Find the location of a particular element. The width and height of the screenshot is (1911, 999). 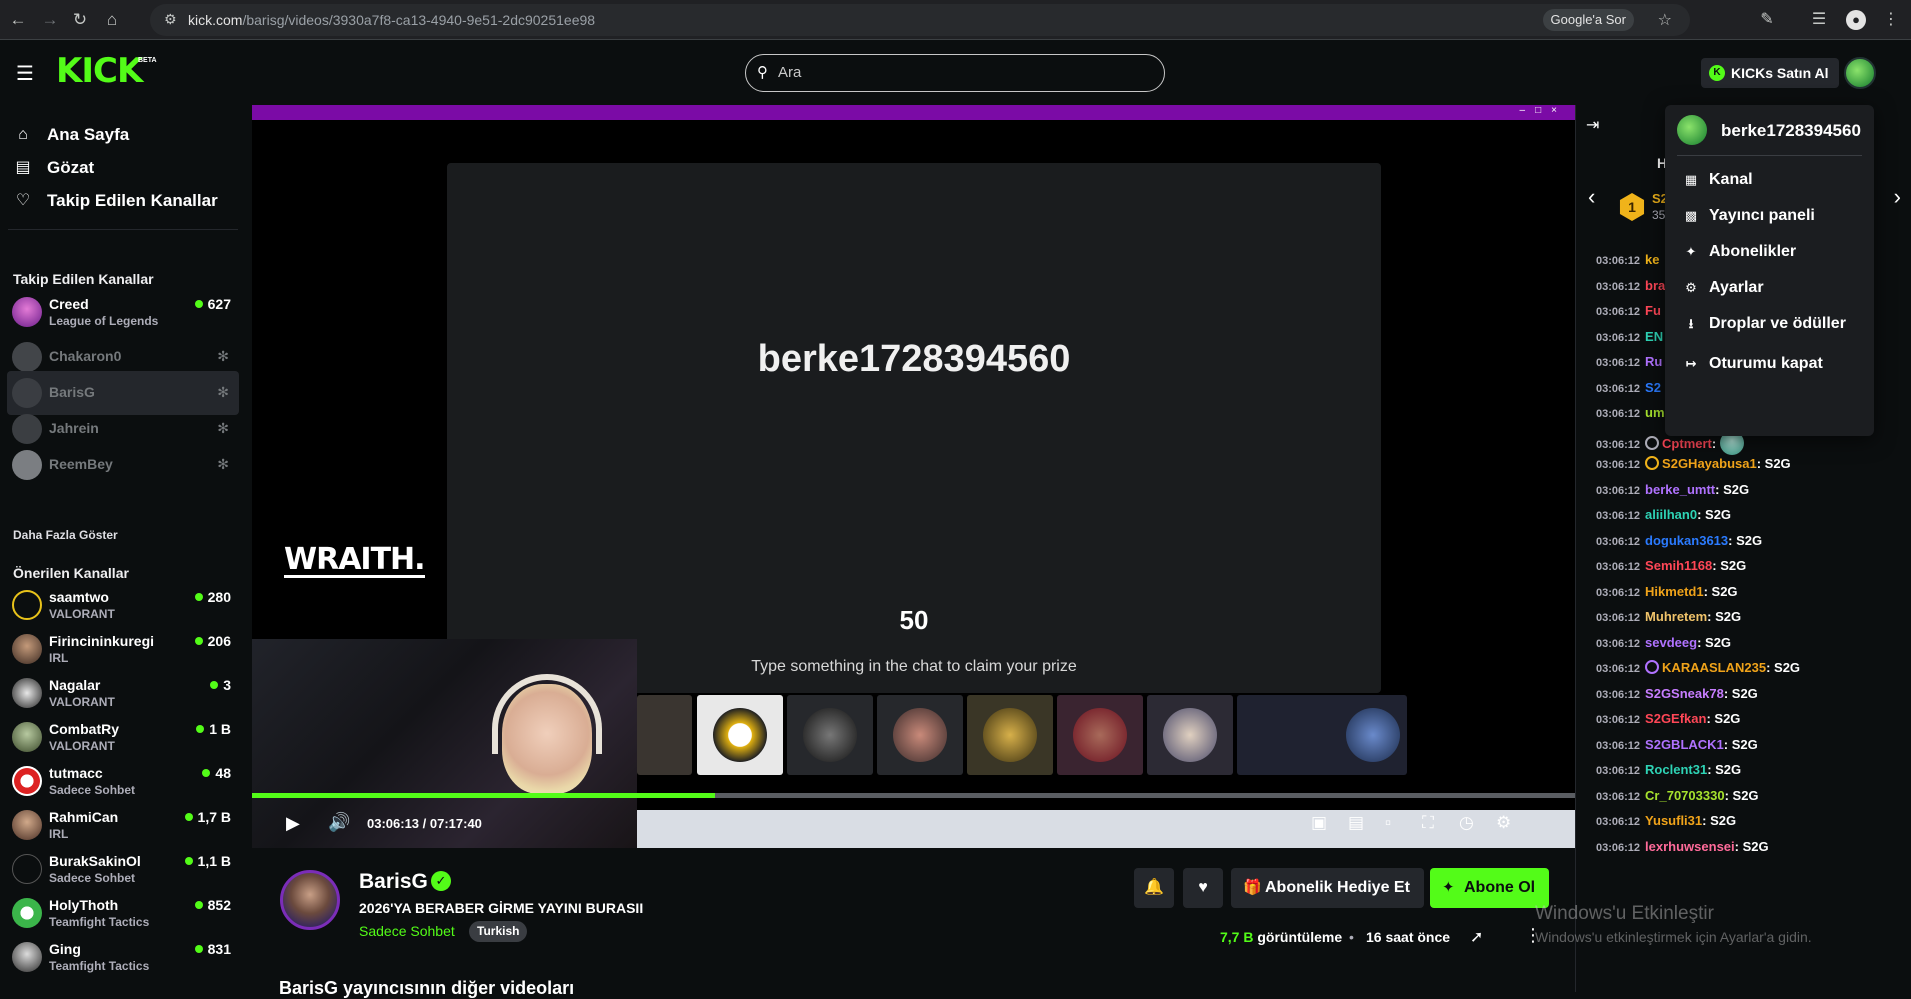

chat-username: dogukan3613 is located at coordinates (1686, 540).